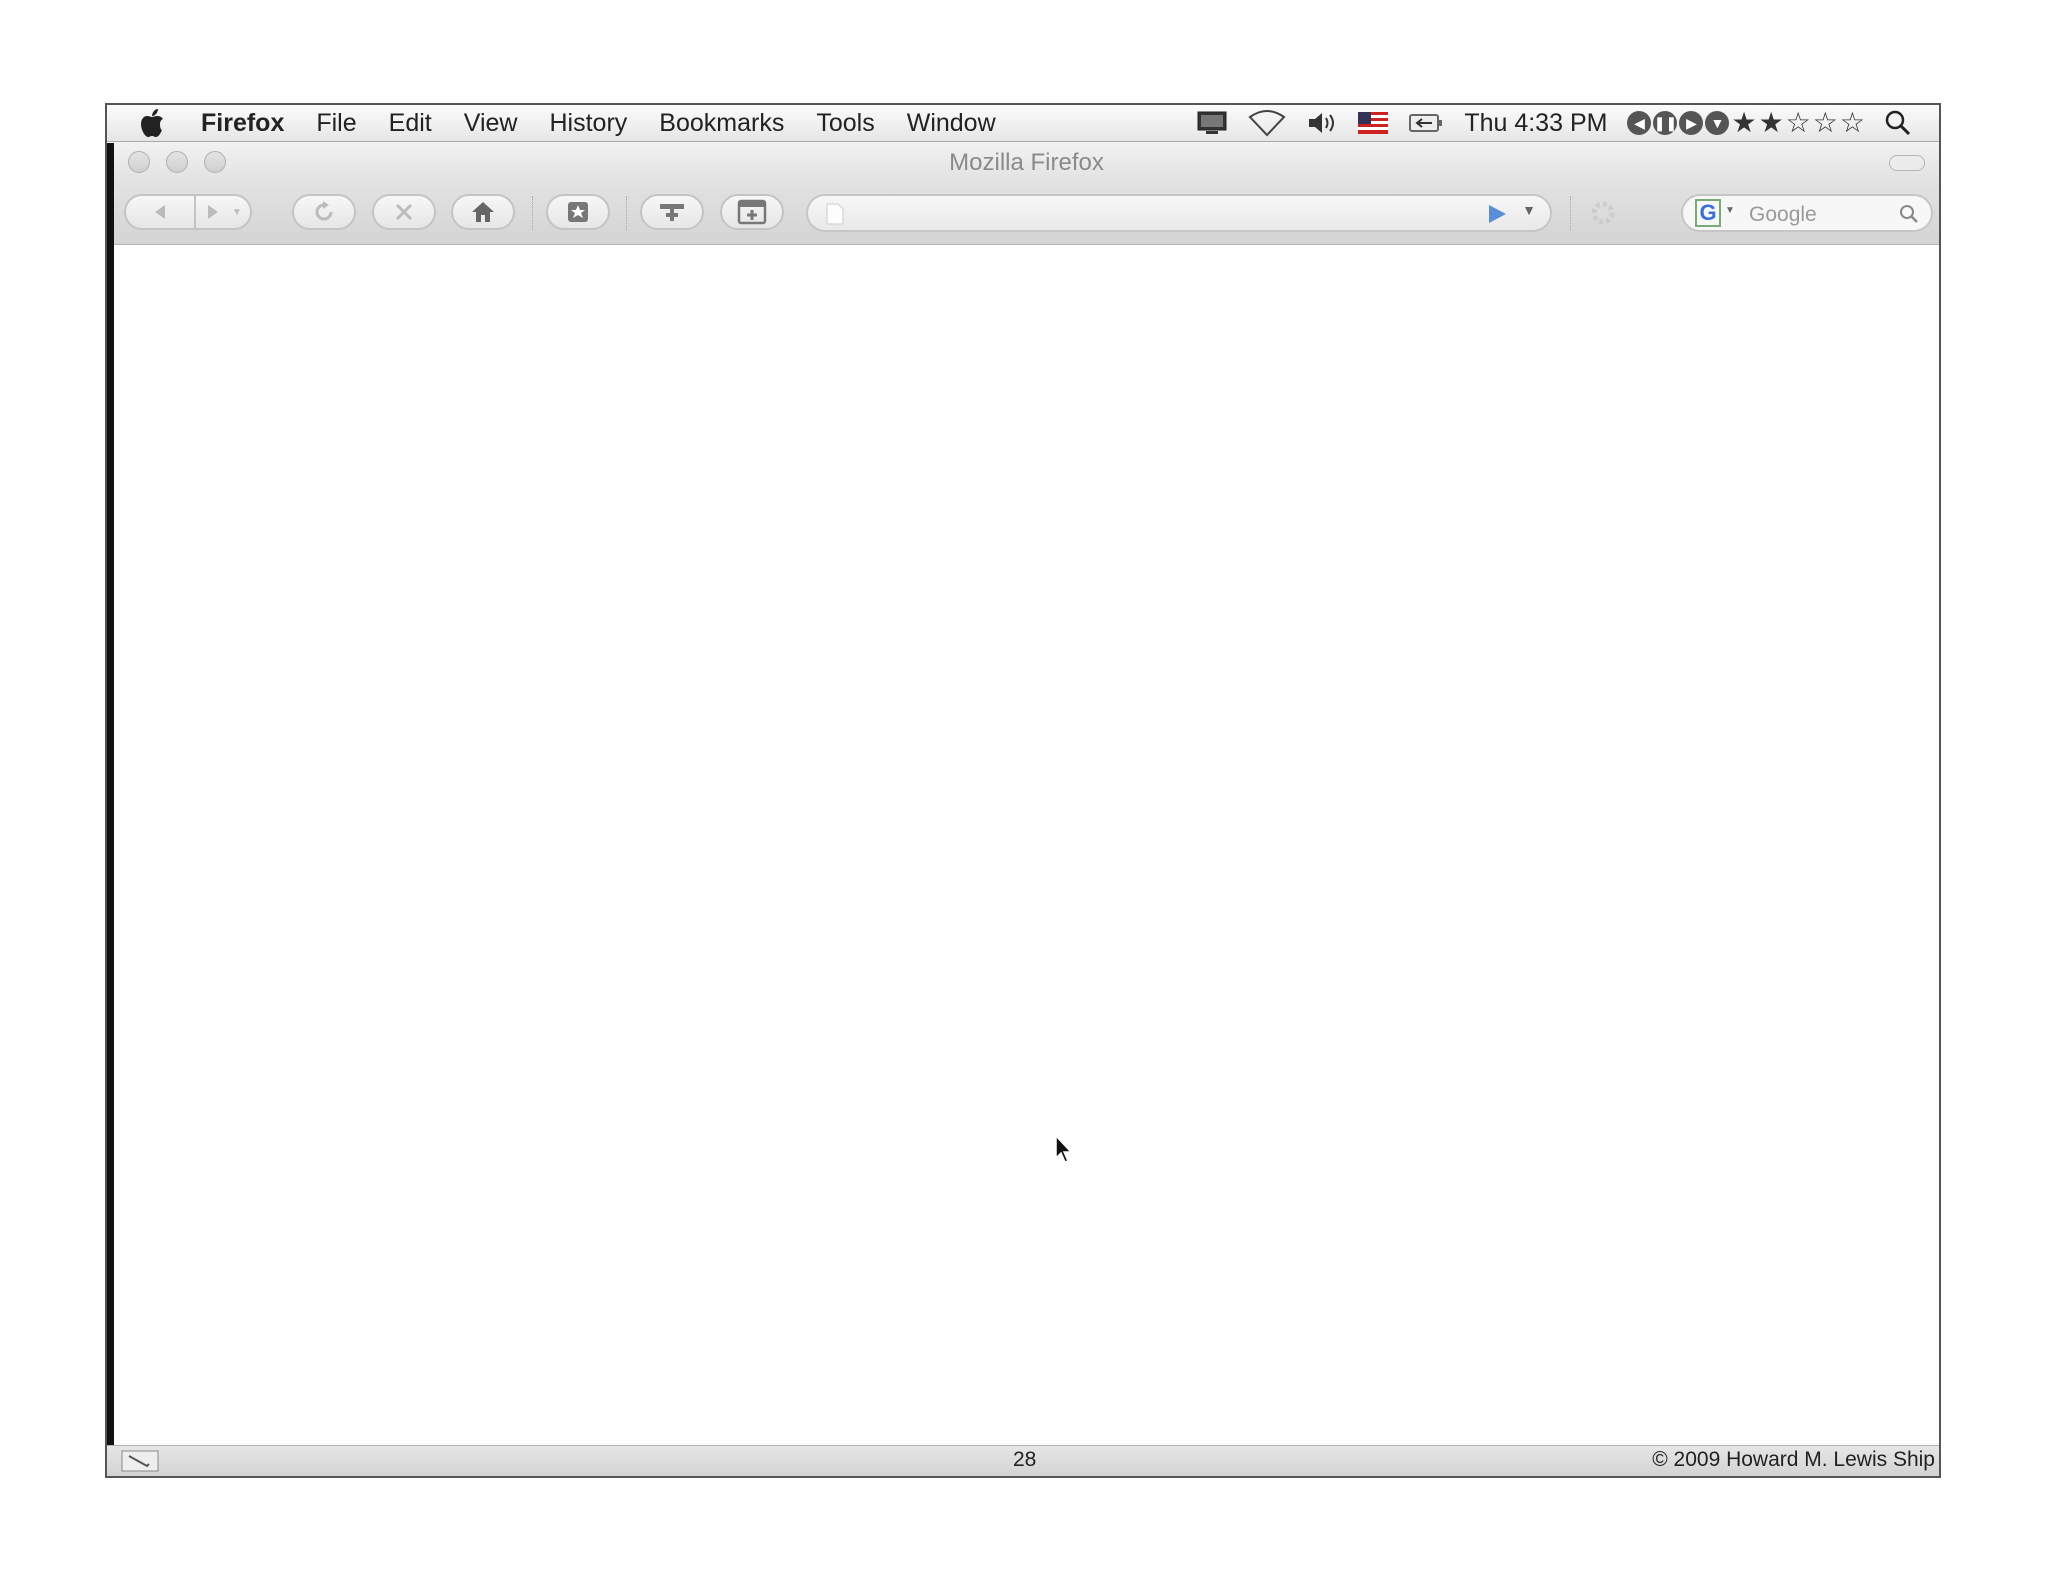 The height and width of the screenshot is (1582, 2048). Describe the element at coordinates (835, 214) in the screenshot. I see `page-icon` at that location.